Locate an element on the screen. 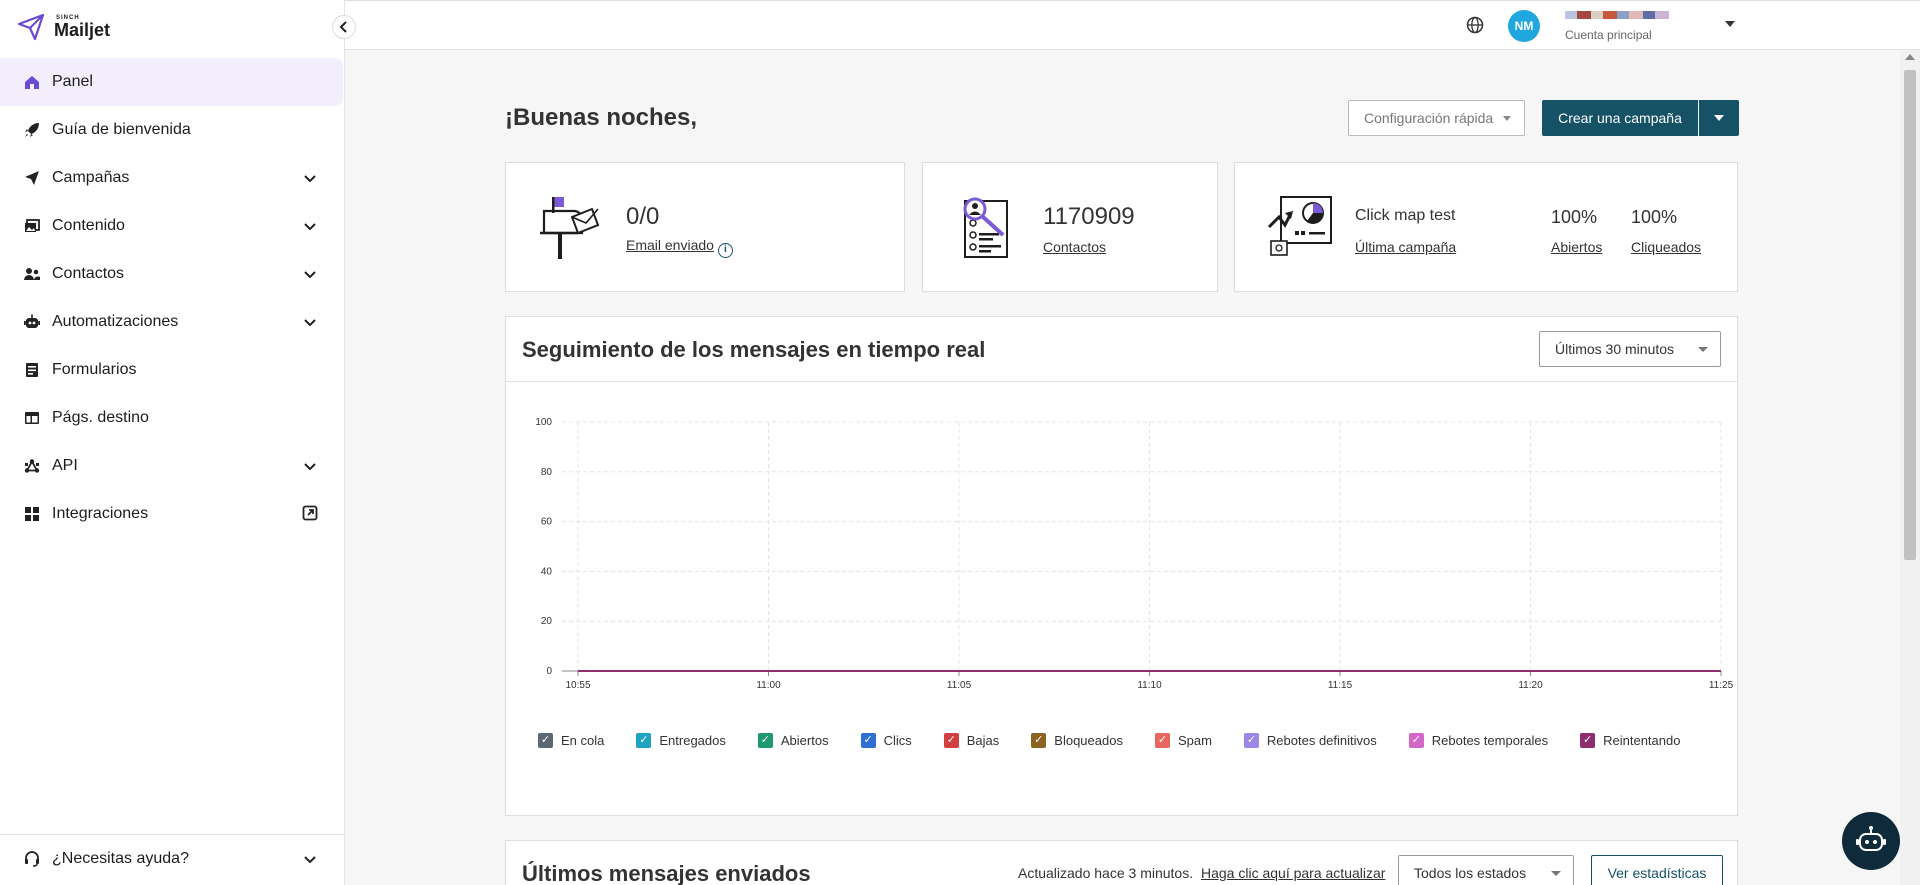 This screenshot has width=1920, height=885. x-tick-label: 11:25 is located at coordinates (1721, 685).